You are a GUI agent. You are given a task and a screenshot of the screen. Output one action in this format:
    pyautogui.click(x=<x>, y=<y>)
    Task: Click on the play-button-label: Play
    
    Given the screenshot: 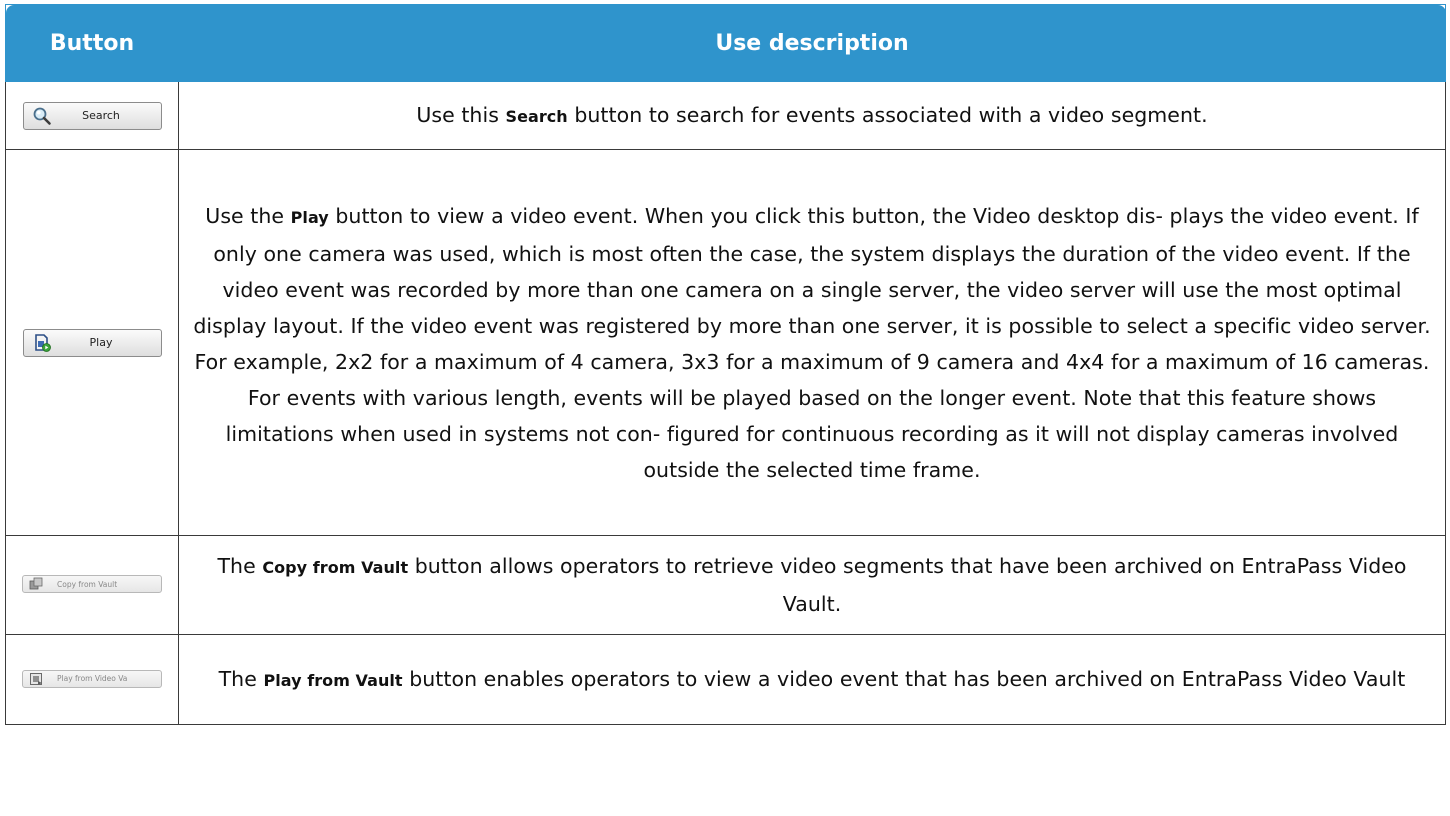 What is the action you would take?
    pyautogui.click(x=101, y=342)
    